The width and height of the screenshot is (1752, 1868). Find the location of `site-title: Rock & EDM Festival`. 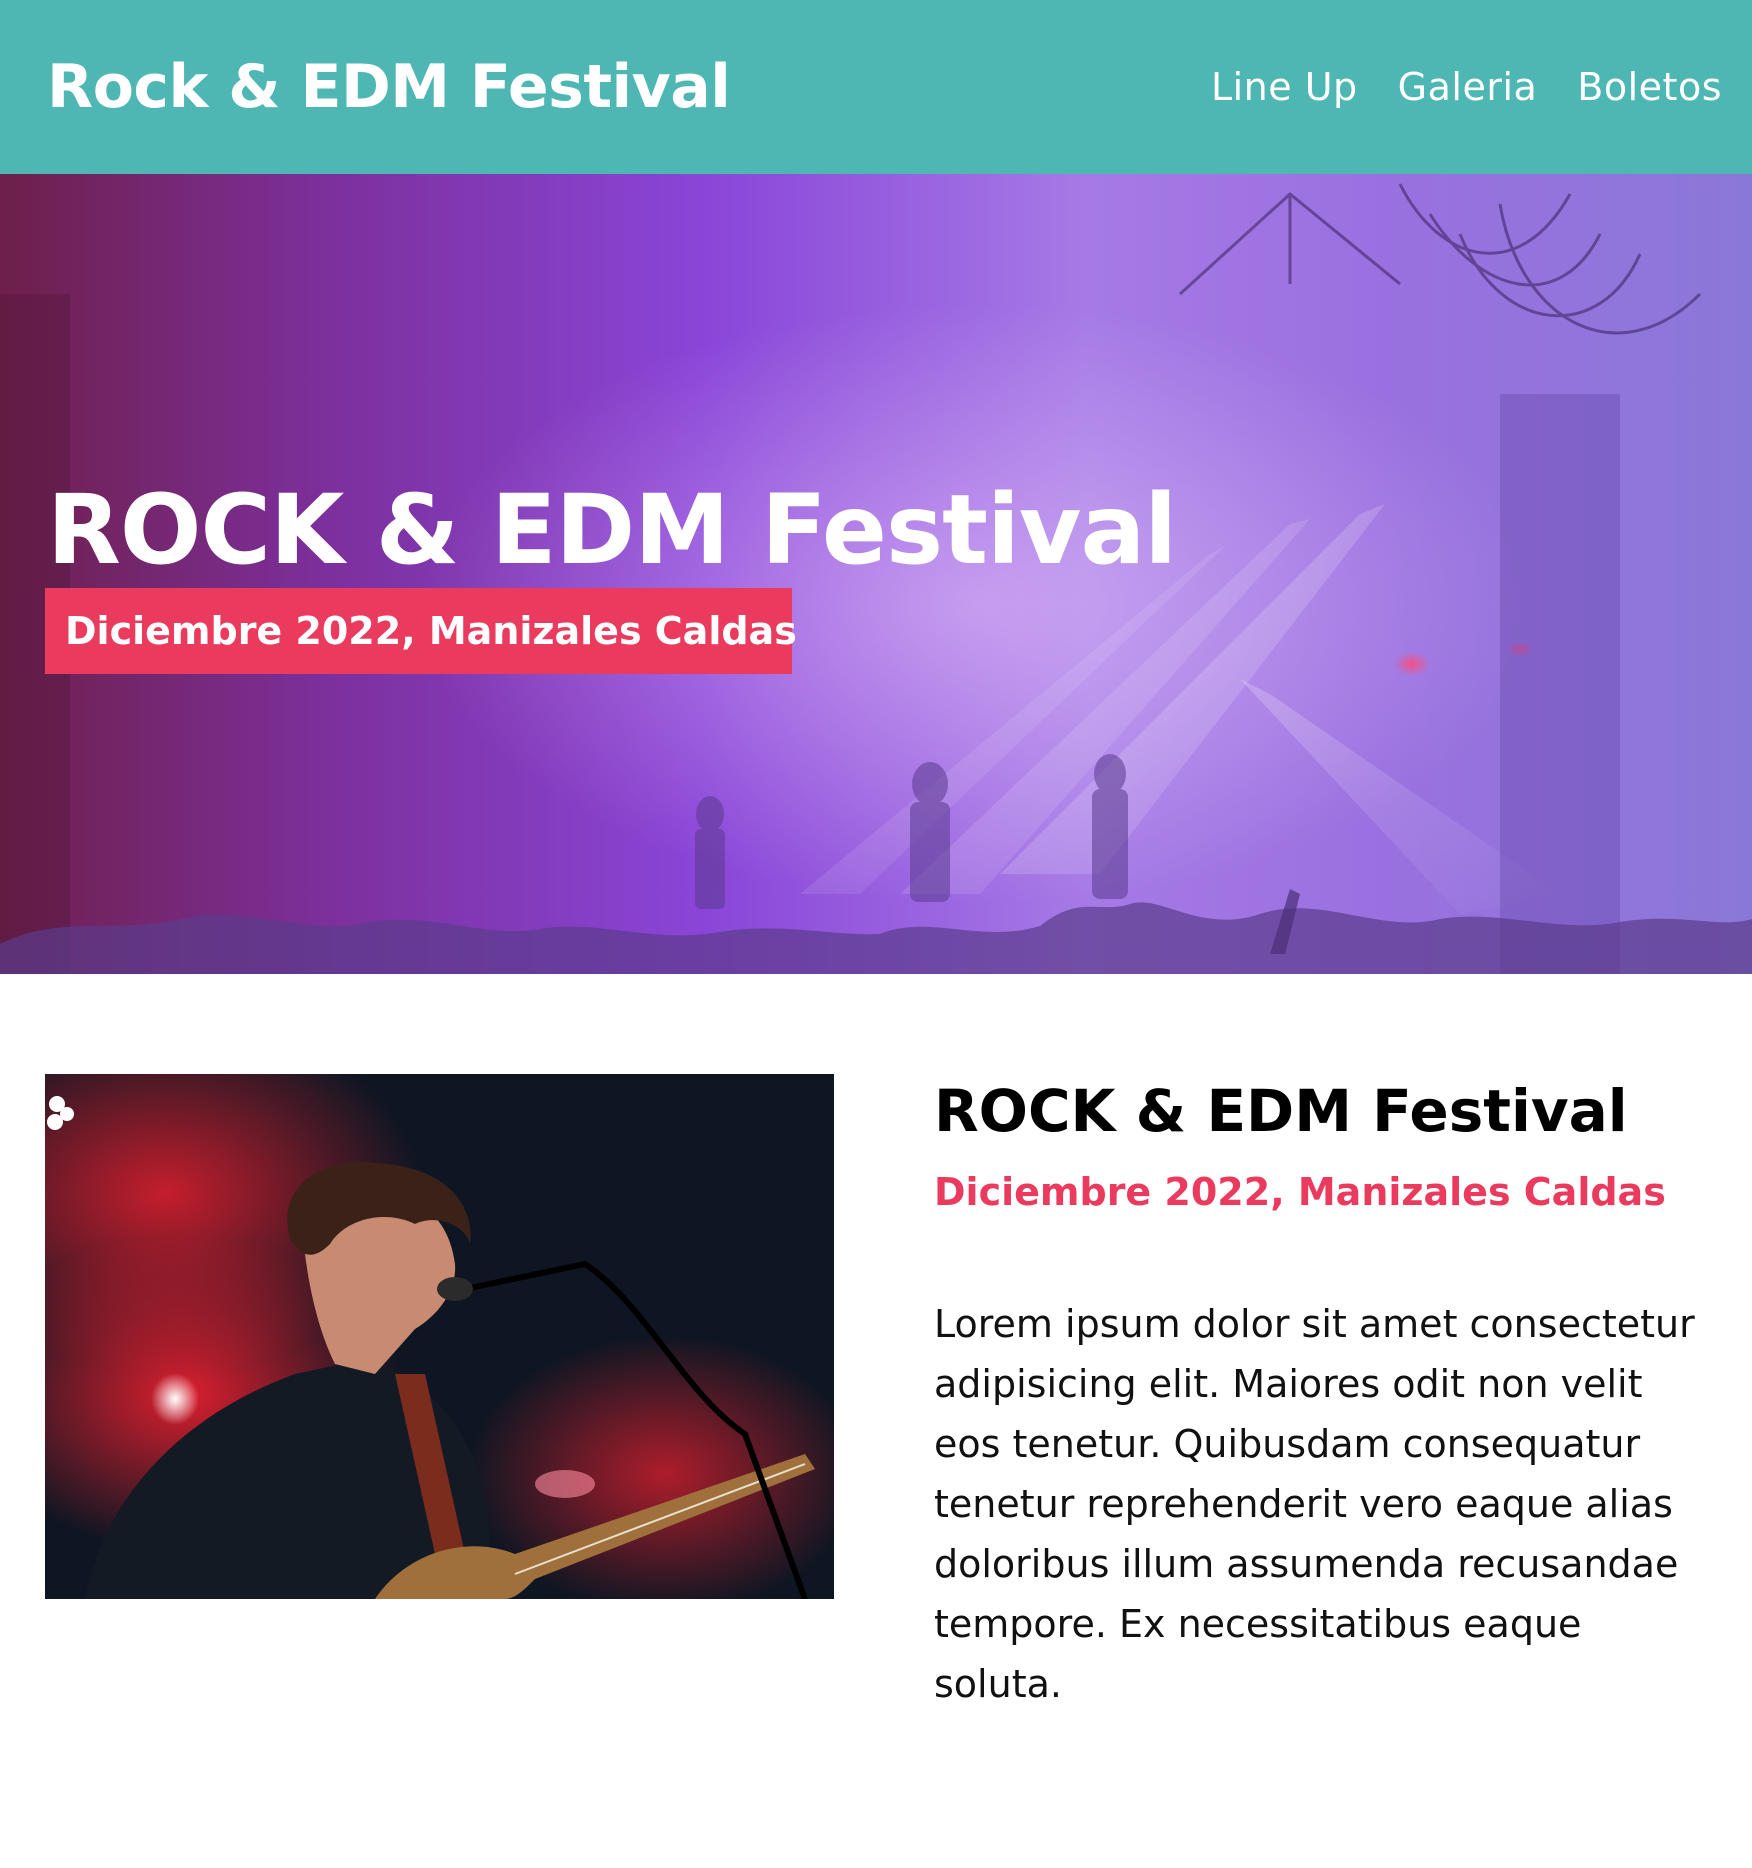

site-title: Rock & EDM Festival is located at coordinates (389, 87).